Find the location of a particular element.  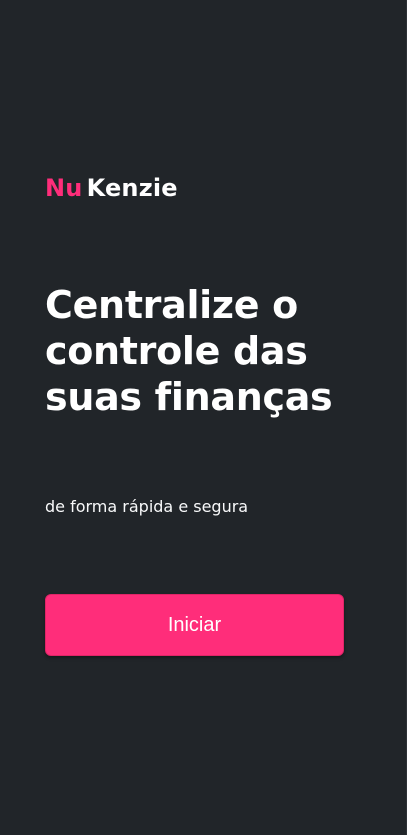

hero-headline: Centralize o controle das suas finanças is located at coordinates (189, 351).